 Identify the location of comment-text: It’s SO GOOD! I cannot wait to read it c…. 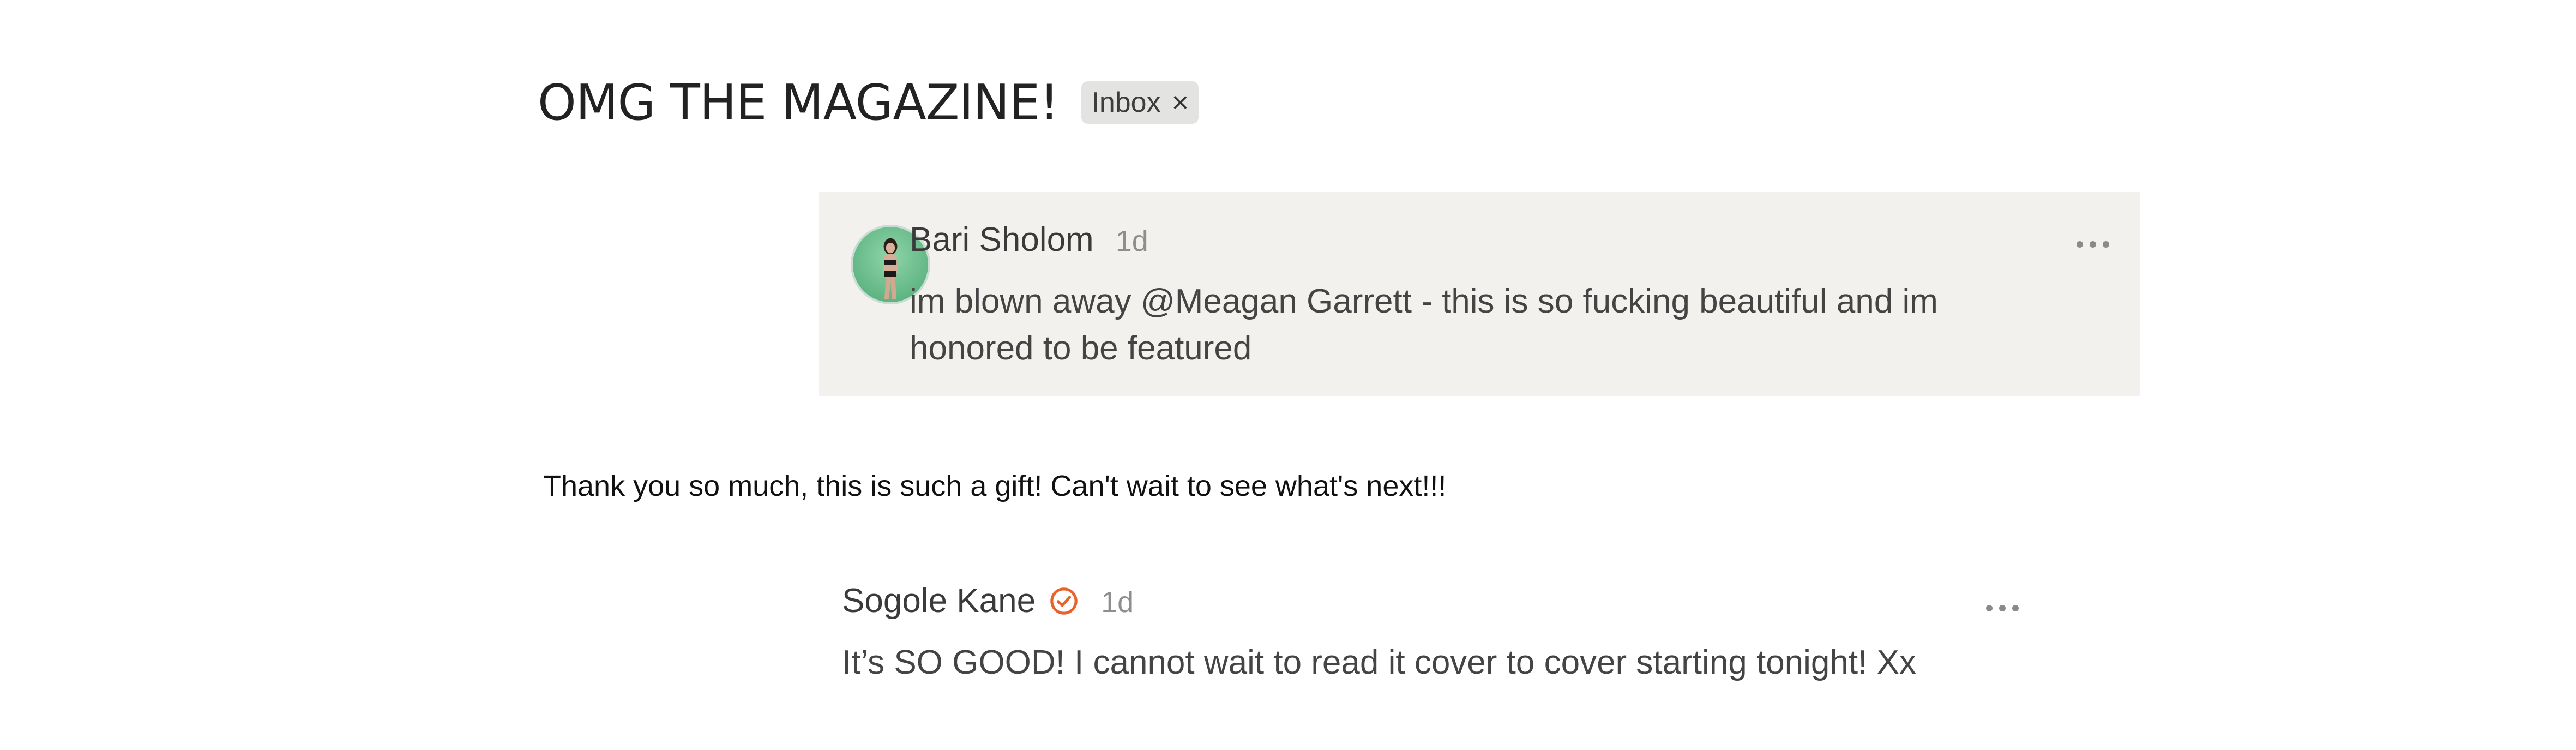
(1379, 662).